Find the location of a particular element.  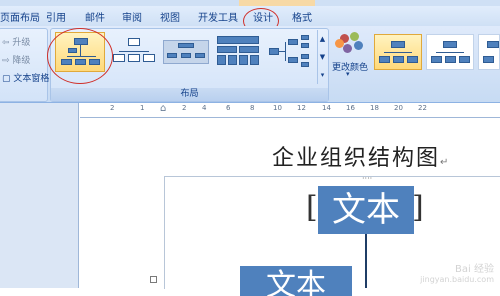

layouts-gallery-scroll: ▲ ▼ ▾ is located at coordinates (322, 57).